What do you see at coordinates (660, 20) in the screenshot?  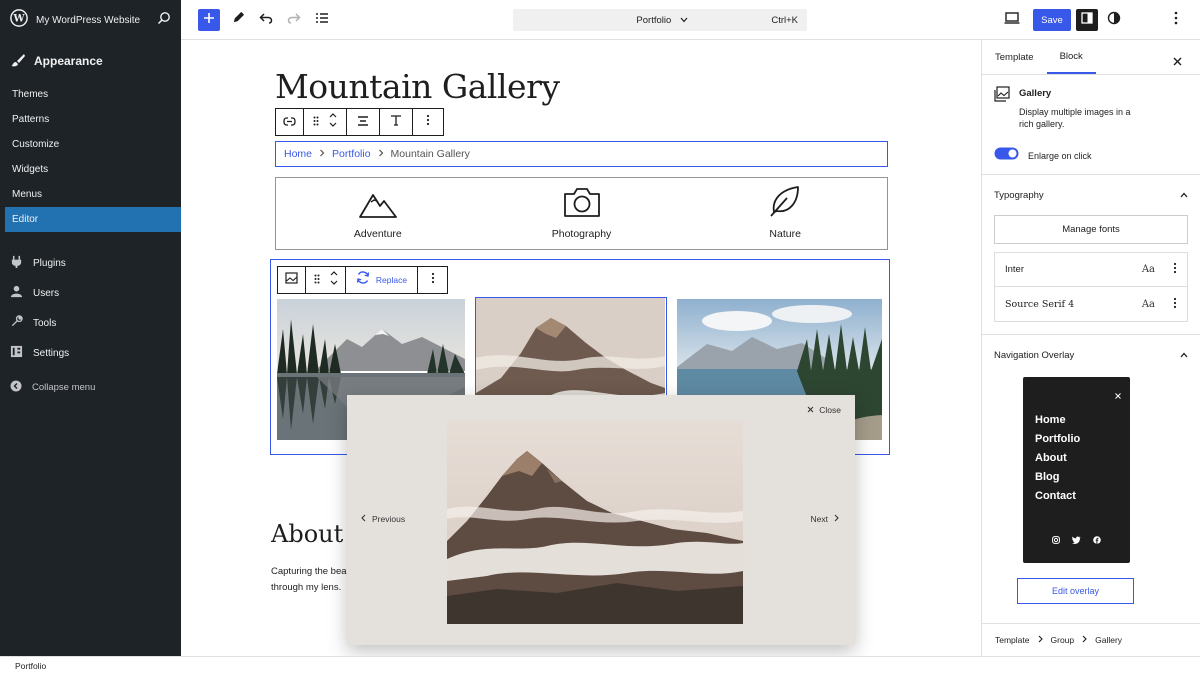 I see `command-palette: Portfolio Ctrl+K` at bounding box center [660, 20].